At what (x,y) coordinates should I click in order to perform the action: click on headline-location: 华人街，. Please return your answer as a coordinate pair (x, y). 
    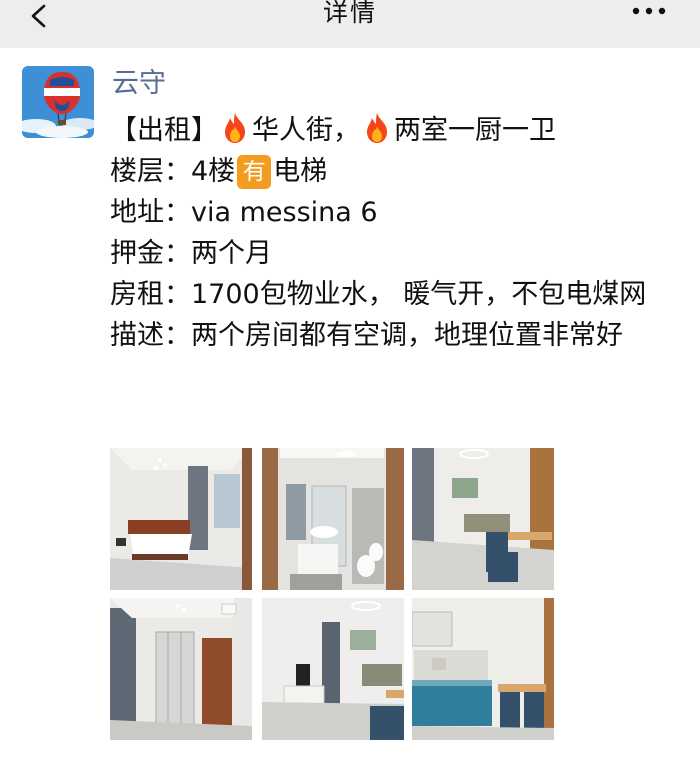
    Looking at the image, I should click on (306, 130).